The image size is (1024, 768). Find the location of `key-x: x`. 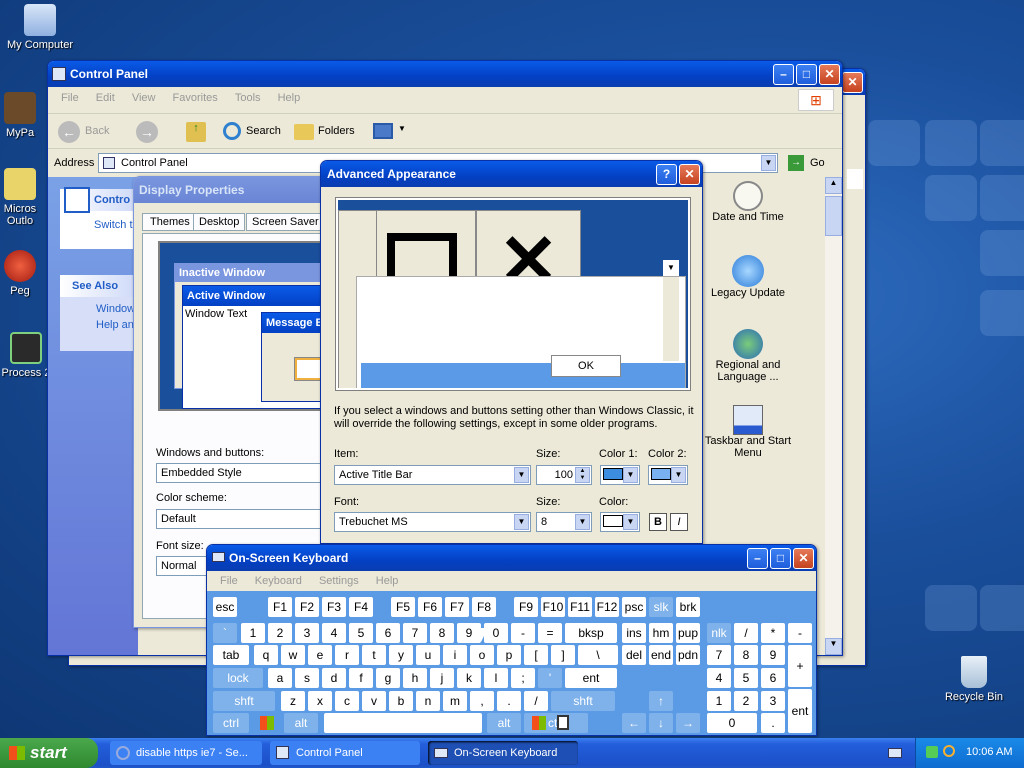

key-x: x is located at coordinates (320, 701).